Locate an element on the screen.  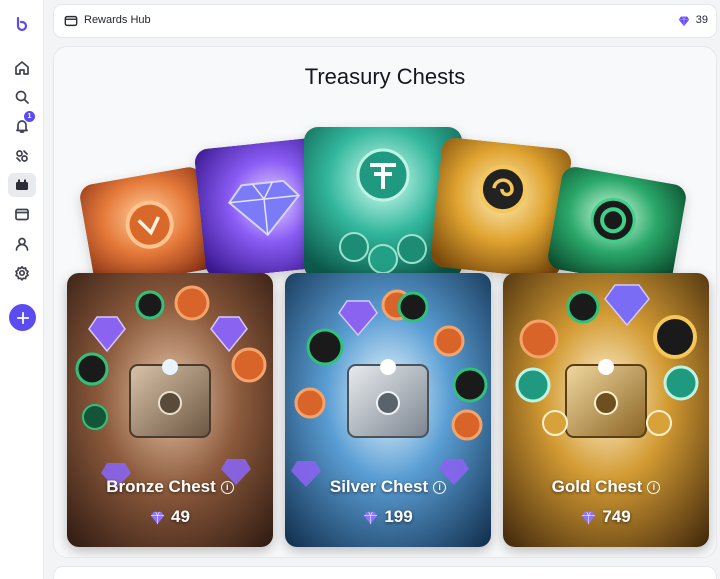
silver-chest-card: Silver Chest i 199 is located at coordinates (388, 410).